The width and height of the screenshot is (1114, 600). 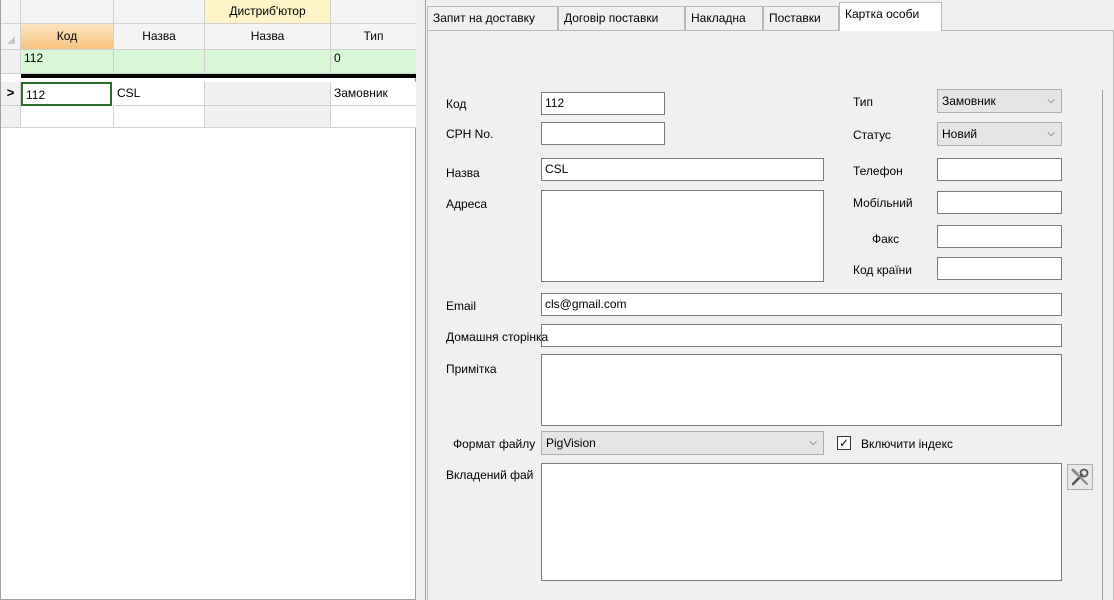 I want to click on code-label: Код, so click(x=456, y=104).